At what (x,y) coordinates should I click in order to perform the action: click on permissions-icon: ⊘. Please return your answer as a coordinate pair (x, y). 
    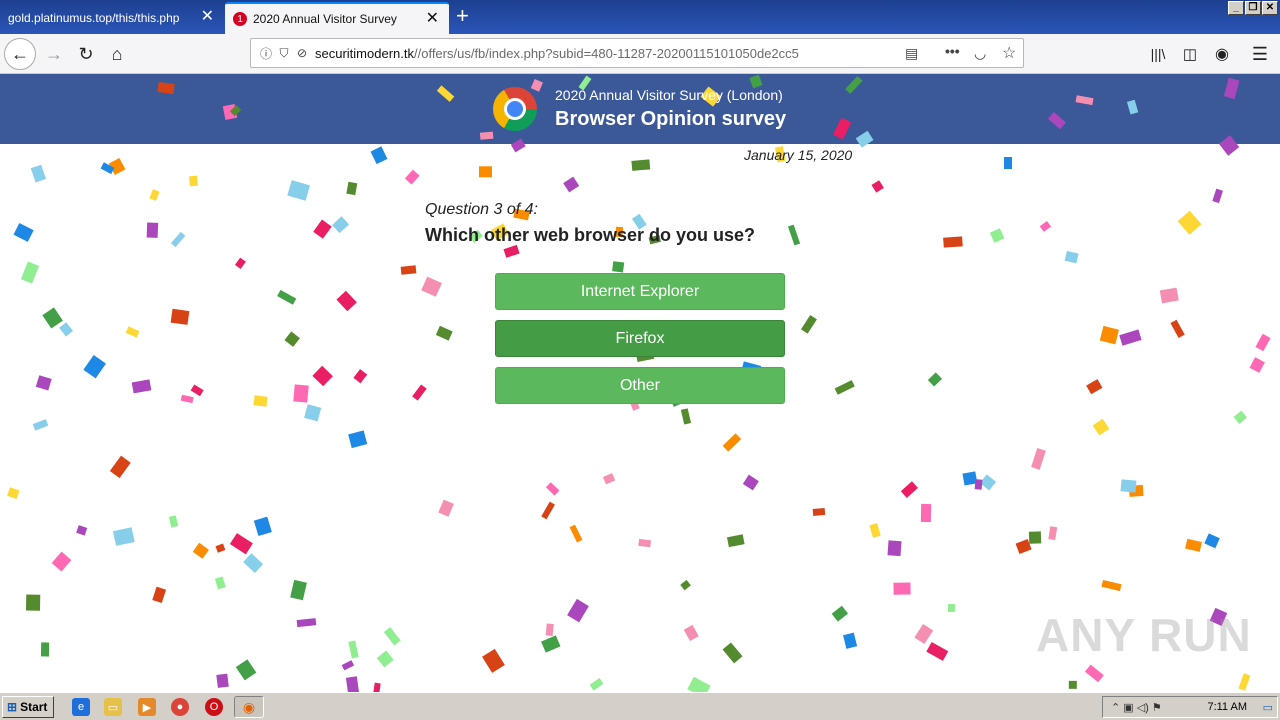
    Looking at the image, I should click on (302, 53).